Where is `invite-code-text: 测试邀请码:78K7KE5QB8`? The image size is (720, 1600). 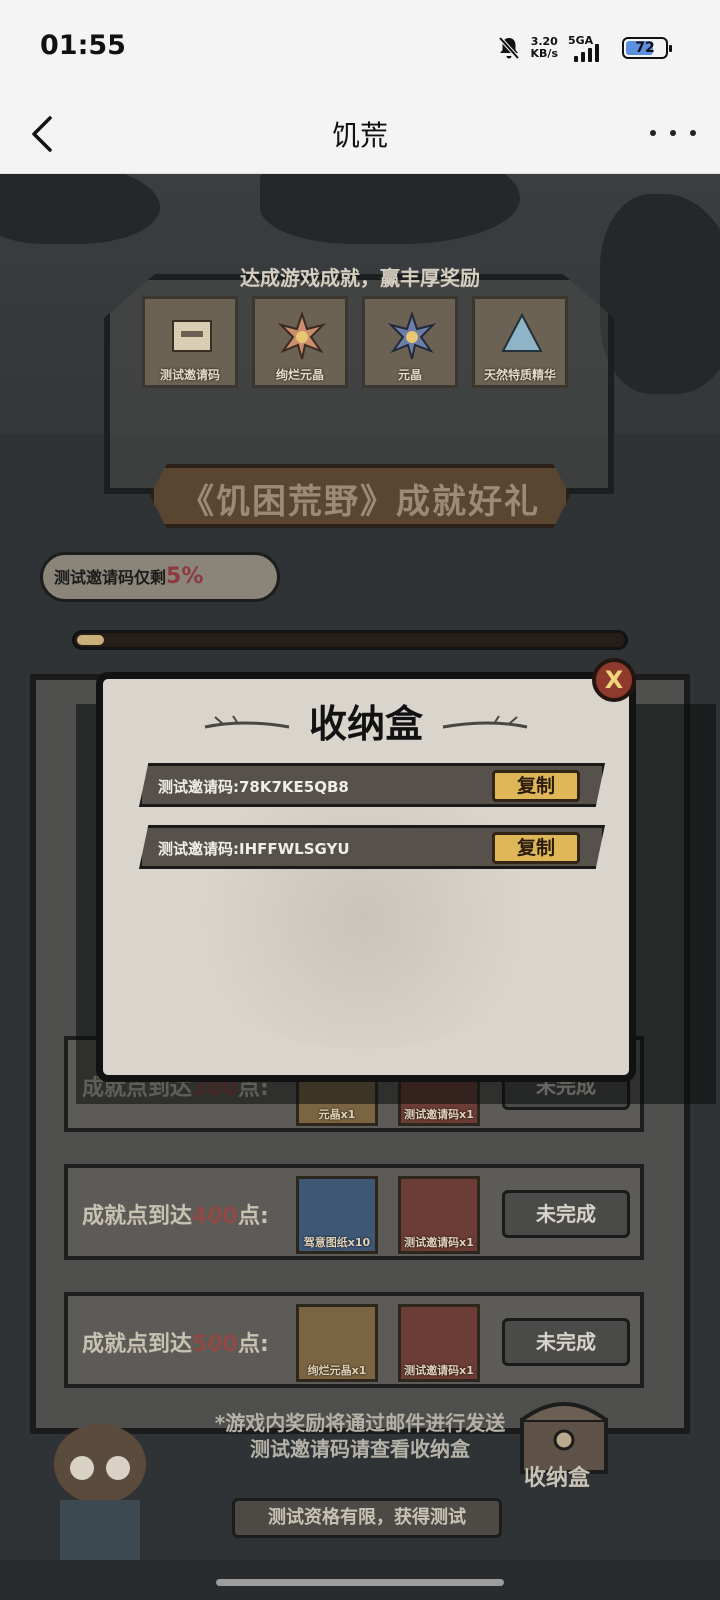
invite-code-text: 测试邀请码:78K7KE5QB8 is located at coordinates (253, 787).